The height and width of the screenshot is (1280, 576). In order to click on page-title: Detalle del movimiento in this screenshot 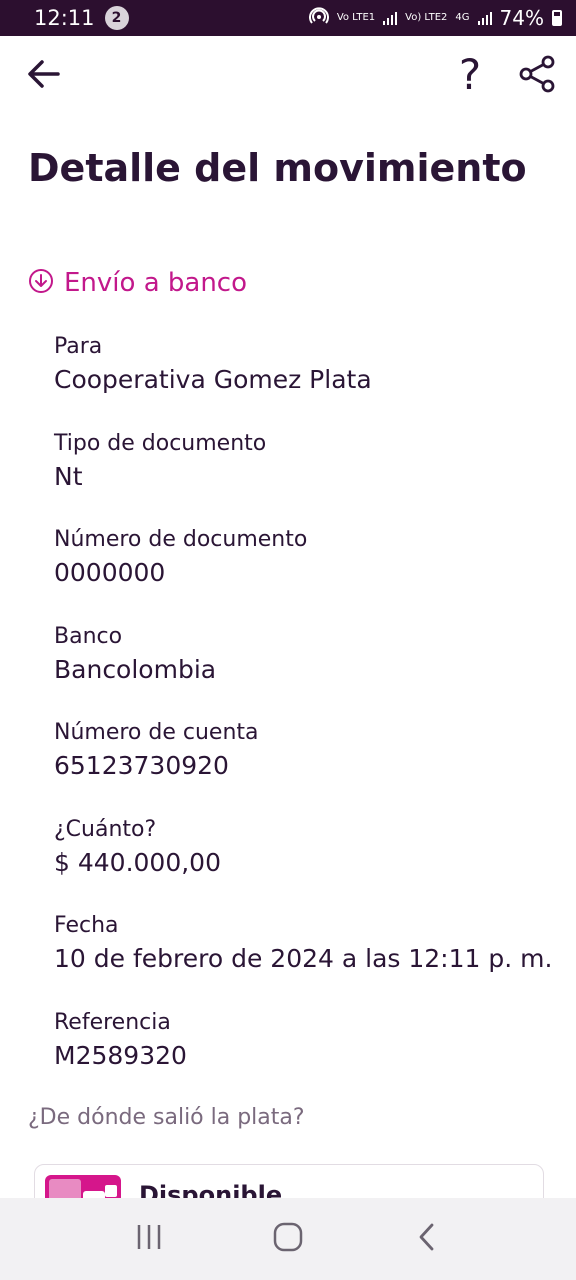, I will do `click(277, 168)`.